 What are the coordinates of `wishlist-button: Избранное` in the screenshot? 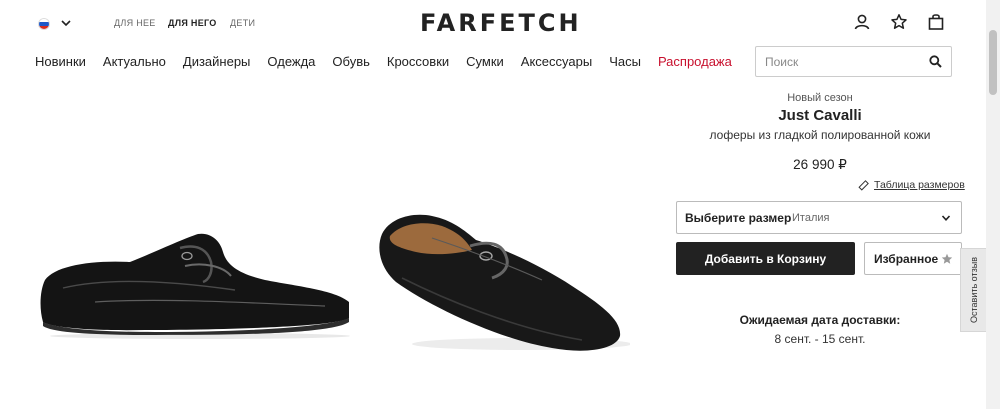 It's located at (913, 258).